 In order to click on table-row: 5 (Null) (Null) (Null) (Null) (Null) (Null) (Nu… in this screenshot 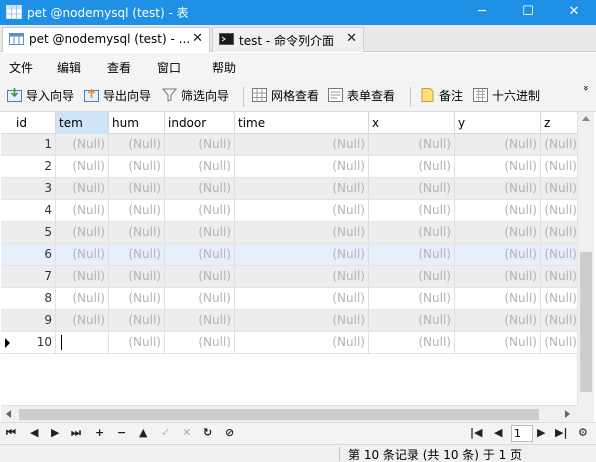, I will do `click(289, 233)`.